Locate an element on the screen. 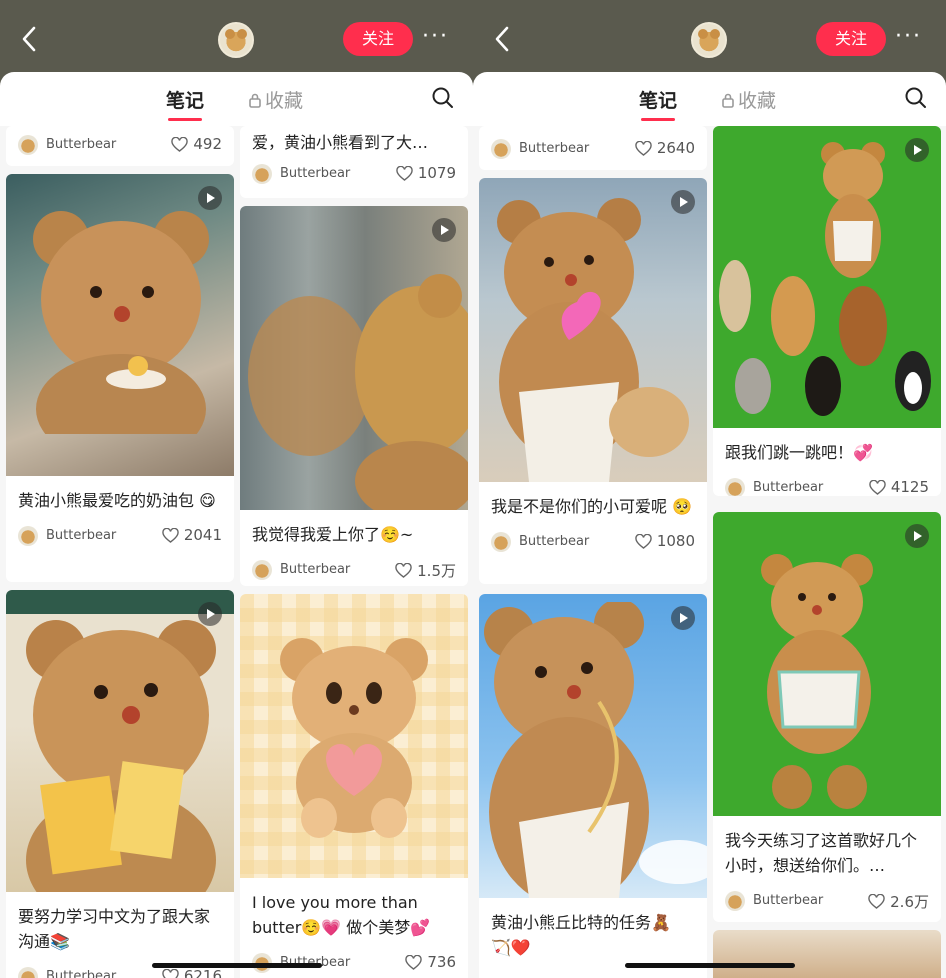 This screenshot has height=978, width=946. like-button: 6216 is located at coordinates (192, 972).